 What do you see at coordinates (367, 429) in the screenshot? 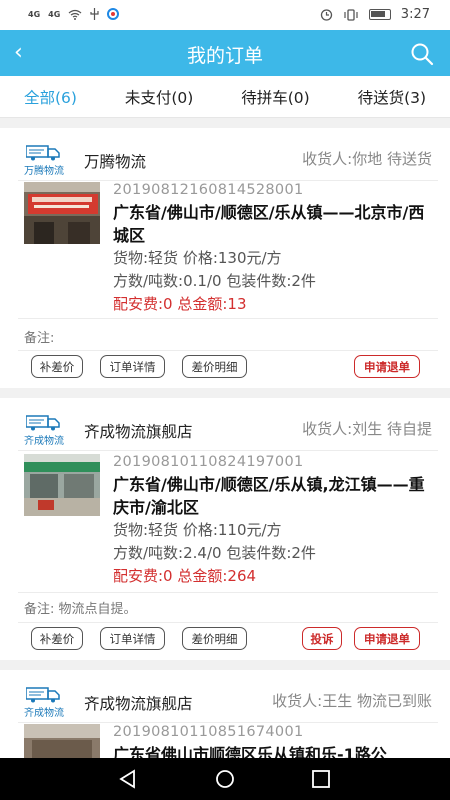
I see `receiver-status: 收货人:刘生 待自提` at bounding box center [367, 429].